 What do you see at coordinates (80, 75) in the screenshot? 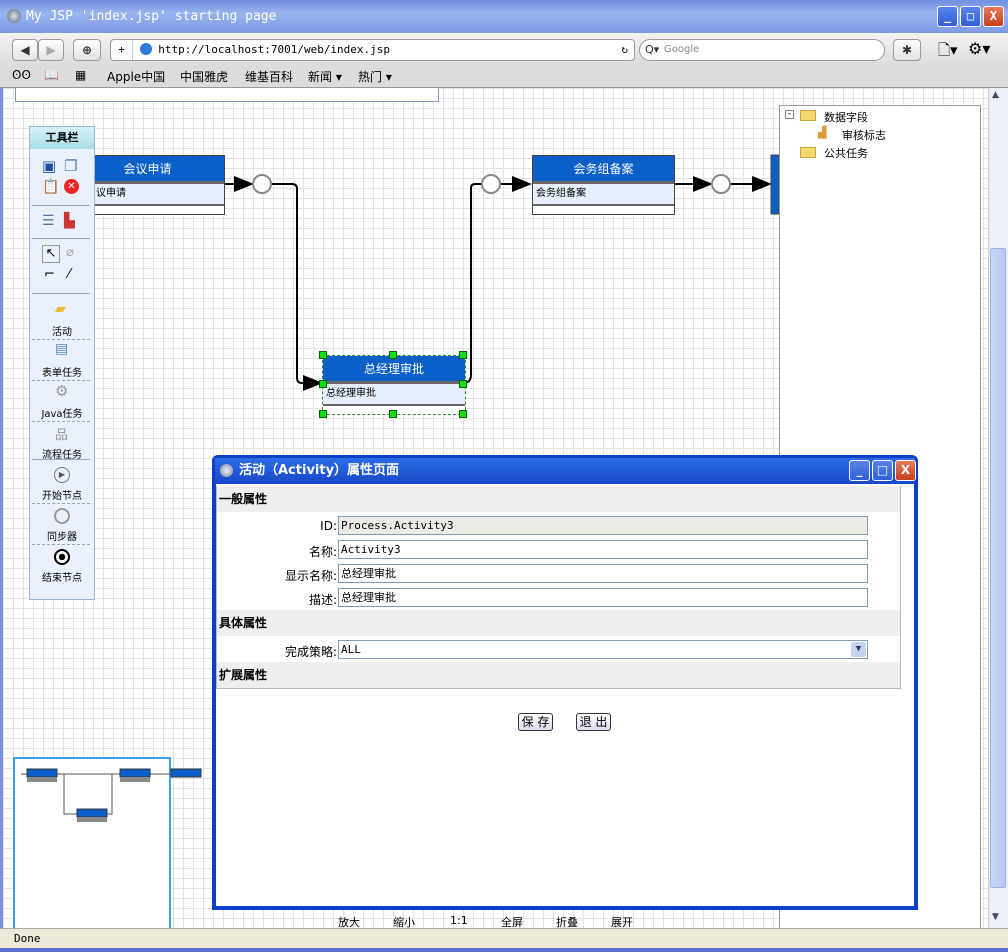
I see `top-sites-icon: ▦` at bounding box center [80, 75].